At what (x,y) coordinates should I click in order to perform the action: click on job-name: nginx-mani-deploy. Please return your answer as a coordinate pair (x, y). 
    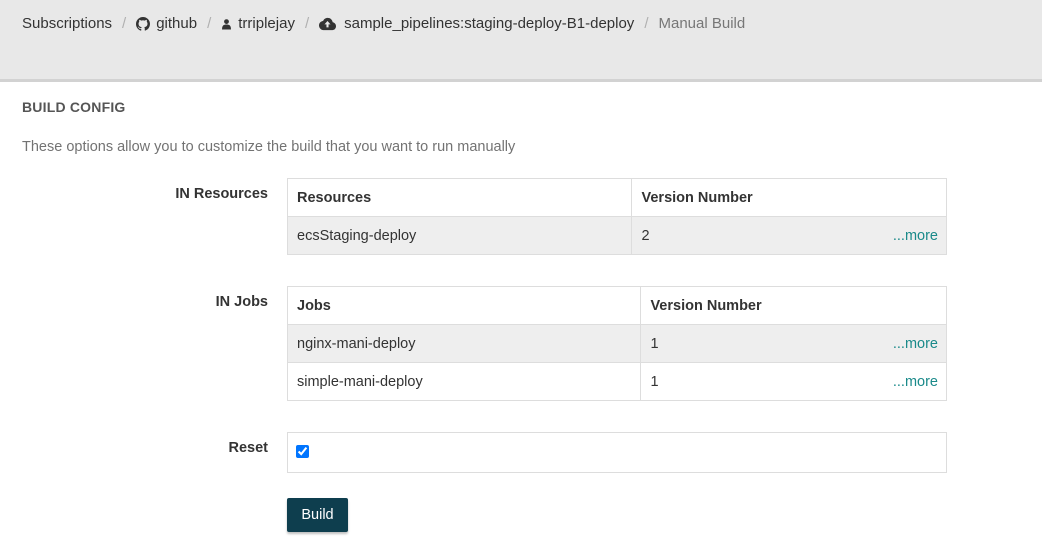
    Looking at the image, I should click on (464, 343).